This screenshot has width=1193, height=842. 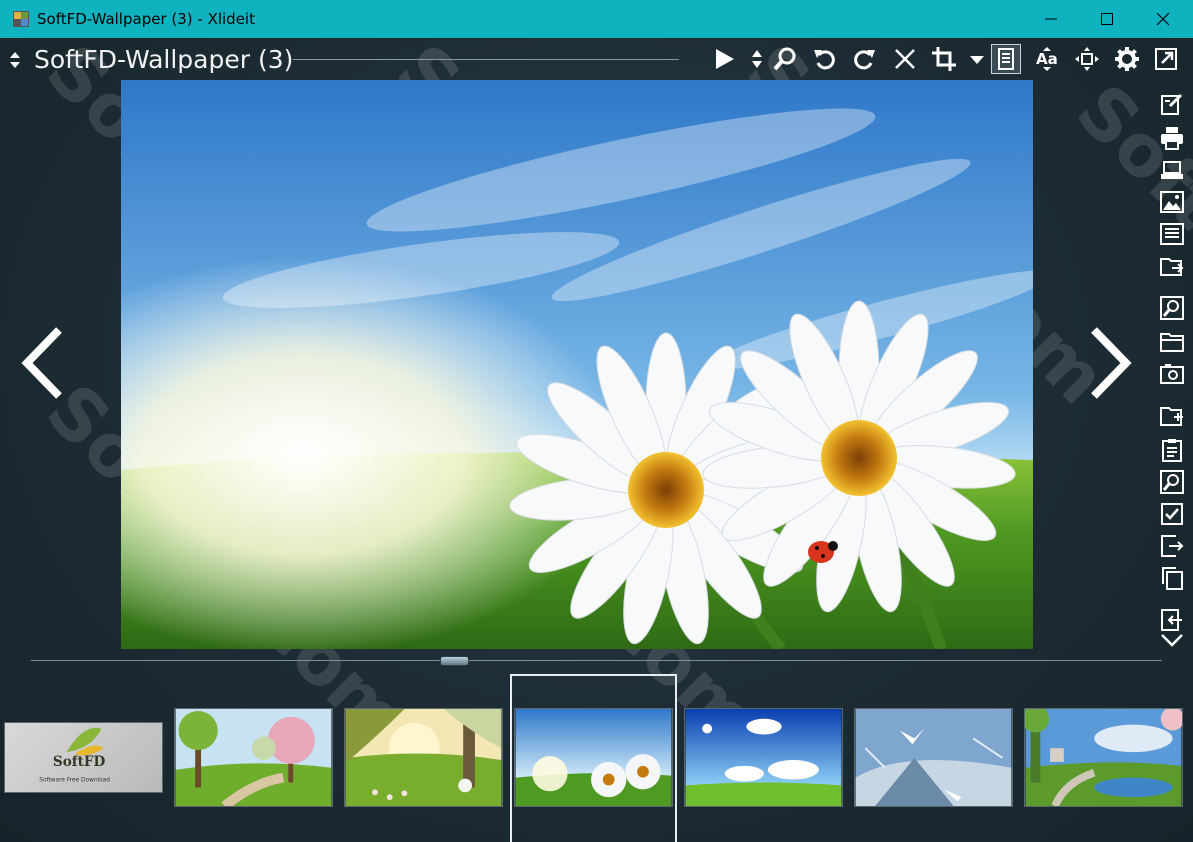 I want to click on next-image-button, so click(x=1111, y=363).